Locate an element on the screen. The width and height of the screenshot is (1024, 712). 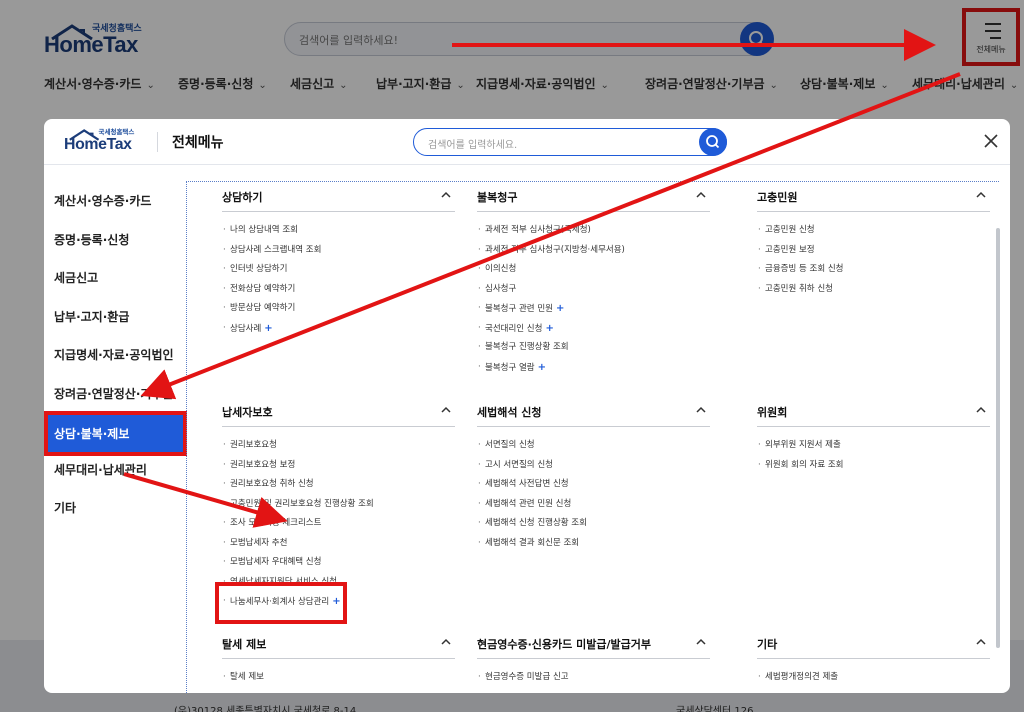
section-header: 고충민원 is located at coordinates (873, 197).